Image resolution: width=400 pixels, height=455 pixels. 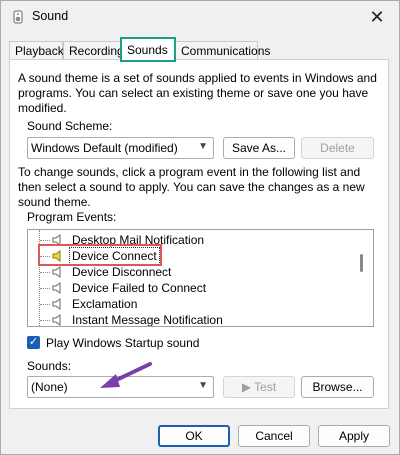 What do you see at coordinates (36, 50) in the screenshot?
I see `tab-playback: Playback` at bounding box center [36, 50].